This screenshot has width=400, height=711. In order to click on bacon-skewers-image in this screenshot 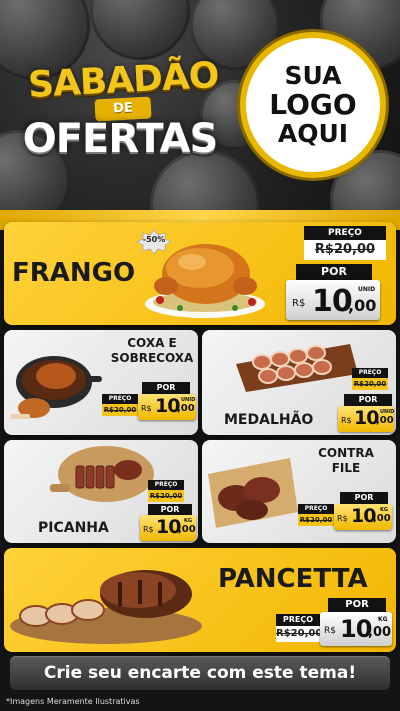, I will do `click(297, 368)`.